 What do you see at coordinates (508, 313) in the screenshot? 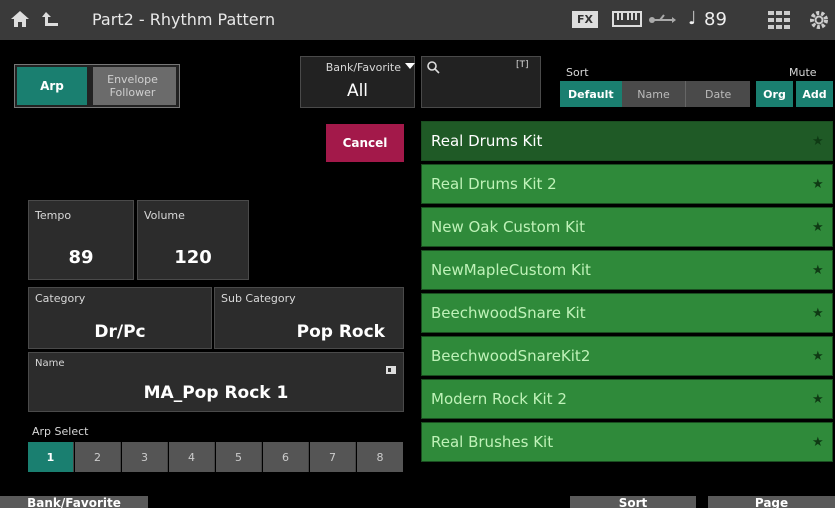
I see `list-item-label: BeechwoodSnare Kit` at bounding box center [508, 313].